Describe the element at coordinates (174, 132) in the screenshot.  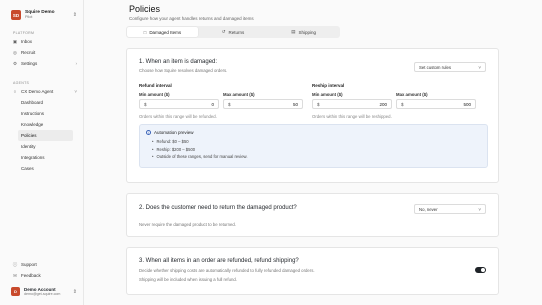
I see `preview-title-text: Automation preview` at that location.